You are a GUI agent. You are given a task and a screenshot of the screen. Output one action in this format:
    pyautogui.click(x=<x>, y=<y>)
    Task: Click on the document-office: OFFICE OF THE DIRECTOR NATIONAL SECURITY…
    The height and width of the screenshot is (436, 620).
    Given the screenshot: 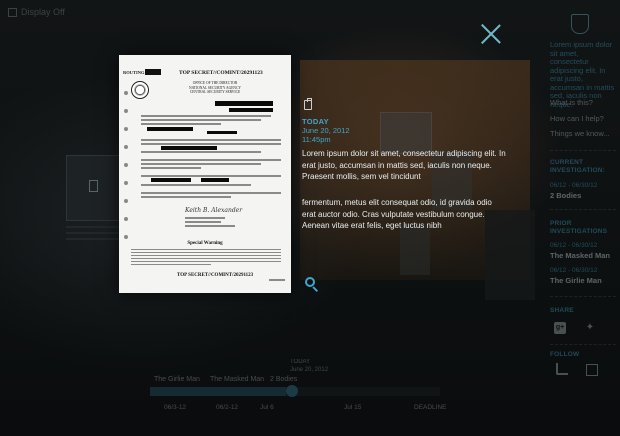 What is the action you would take?
    pyautogui.click(x=215, y=88)
    